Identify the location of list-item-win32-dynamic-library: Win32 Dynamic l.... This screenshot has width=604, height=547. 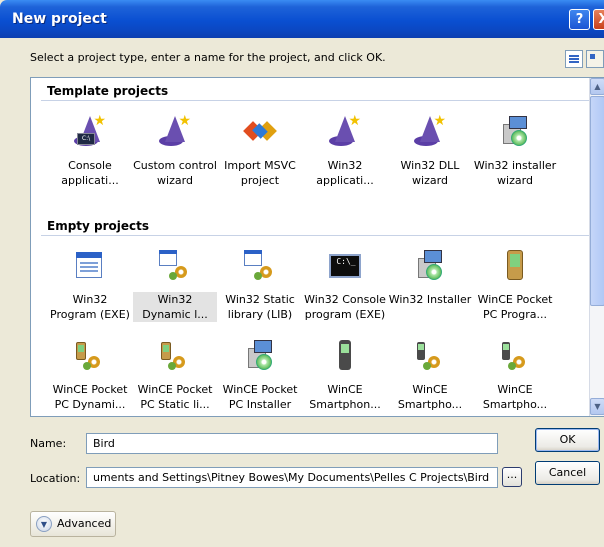
(175, 286).